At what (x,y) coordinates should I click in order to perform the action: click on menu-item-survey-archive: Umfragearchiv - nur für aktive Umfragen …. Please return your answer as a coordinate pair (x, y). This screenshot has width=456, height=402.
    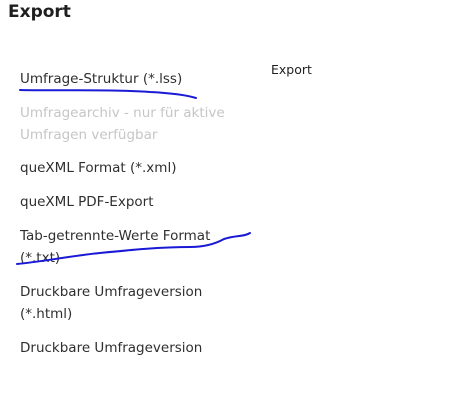
    Looking at the image, I should click on (122, 124).